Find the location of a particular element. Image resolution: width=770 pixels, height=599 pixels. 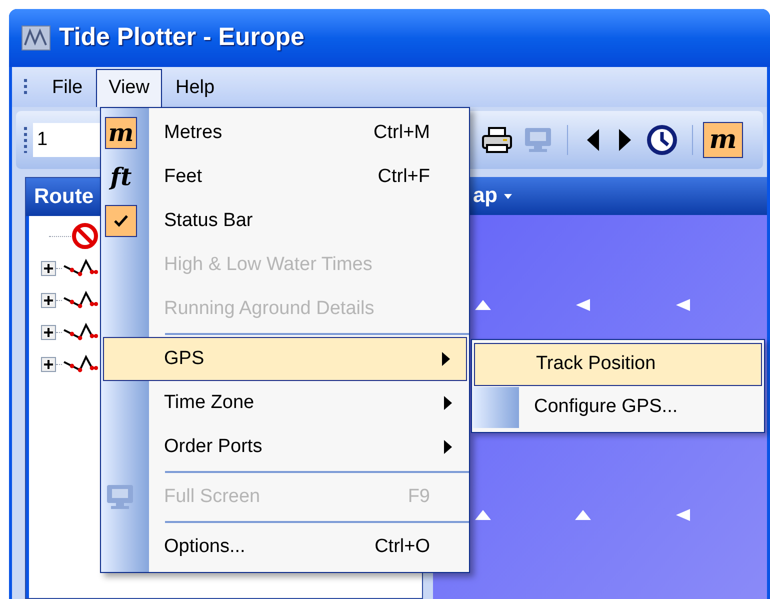

menu-title: Help is located at coordinates (195, 88).